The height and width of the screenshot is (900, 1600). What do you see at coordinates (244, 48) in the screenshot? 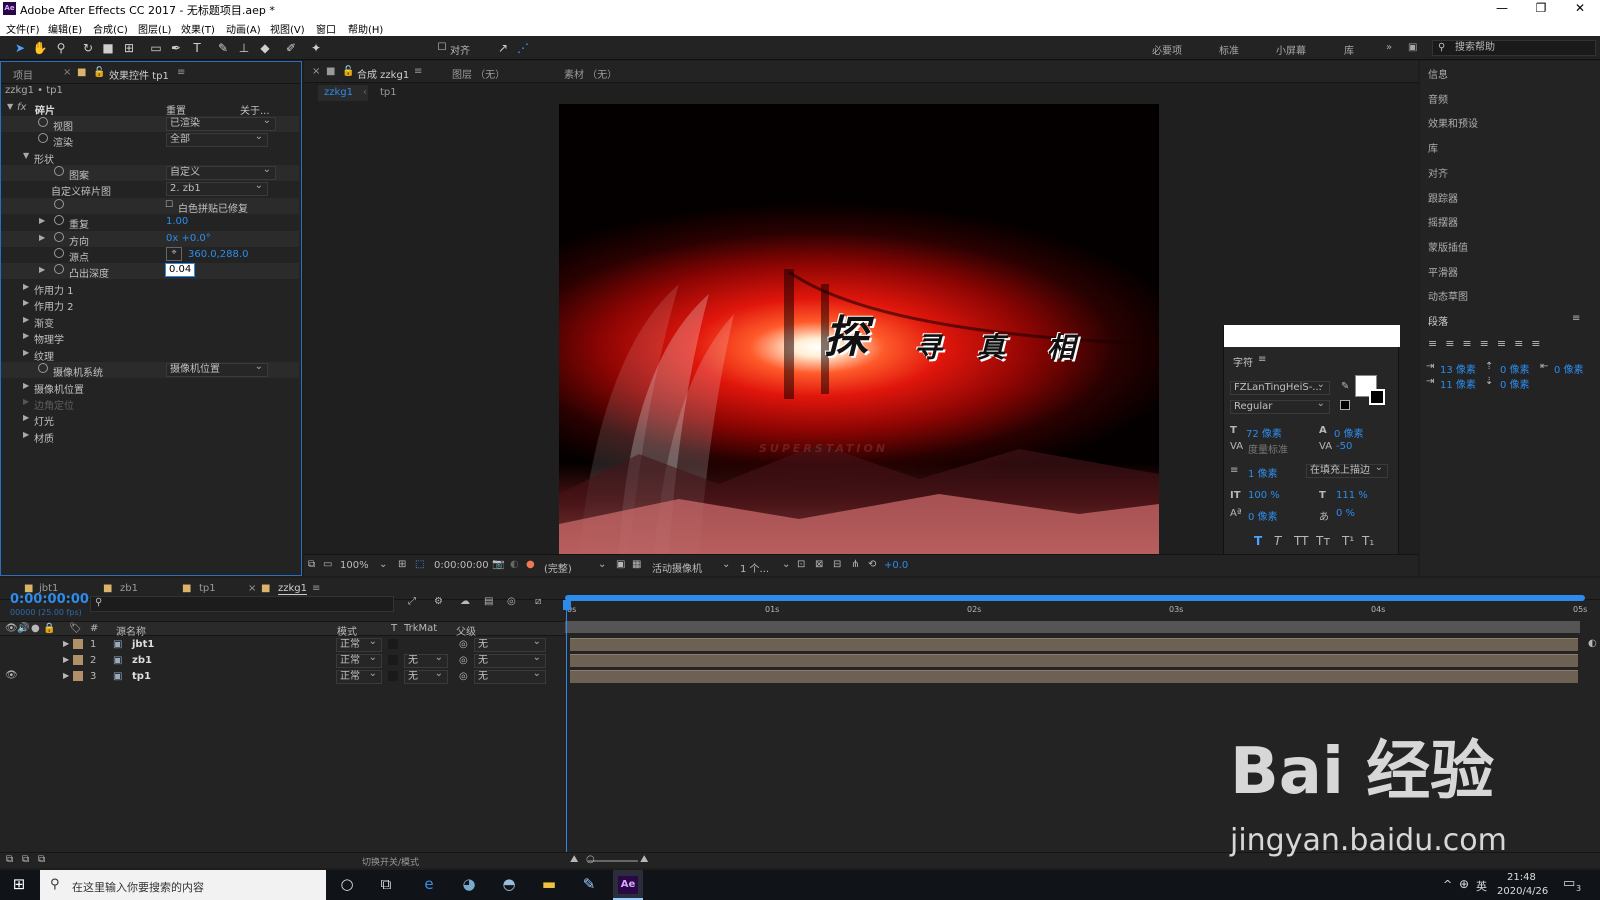
I see `clone-stamp-tool-icon: ⊥` at bounding box center [244, 48].